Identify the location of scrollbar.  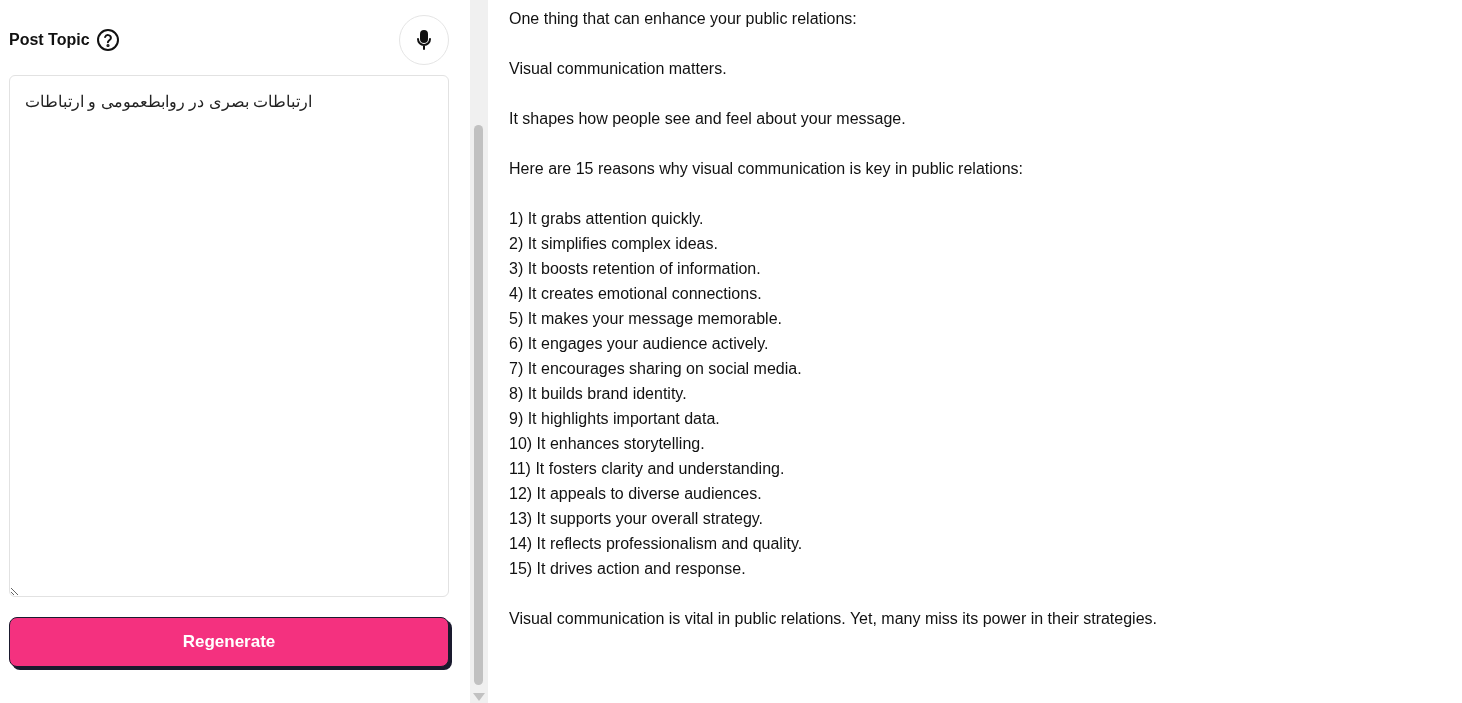
(479, 351).